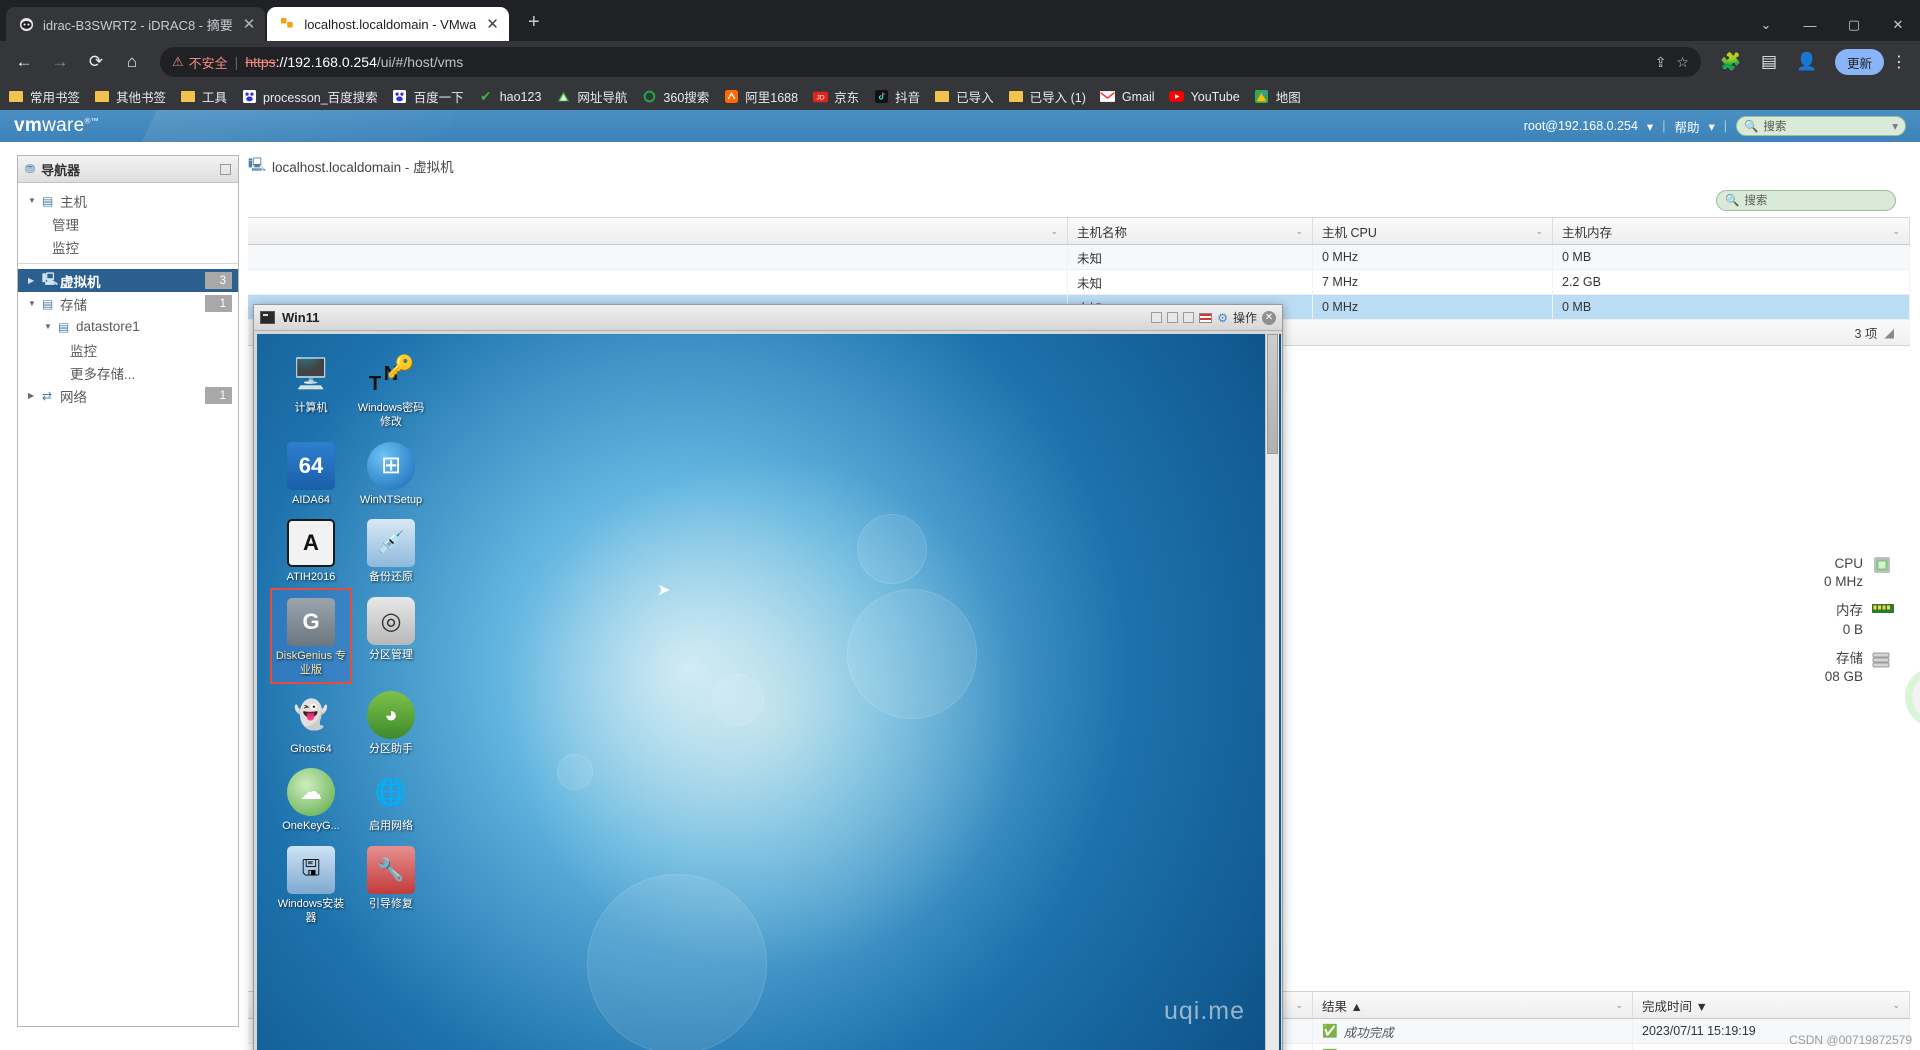 Image resolution: width=1920 pixels, height=1050 pixels. What do you see at coordinates (1810, 25) in the screenshot?
I see `minimize-button: —` at bounding box center [1810, 25].